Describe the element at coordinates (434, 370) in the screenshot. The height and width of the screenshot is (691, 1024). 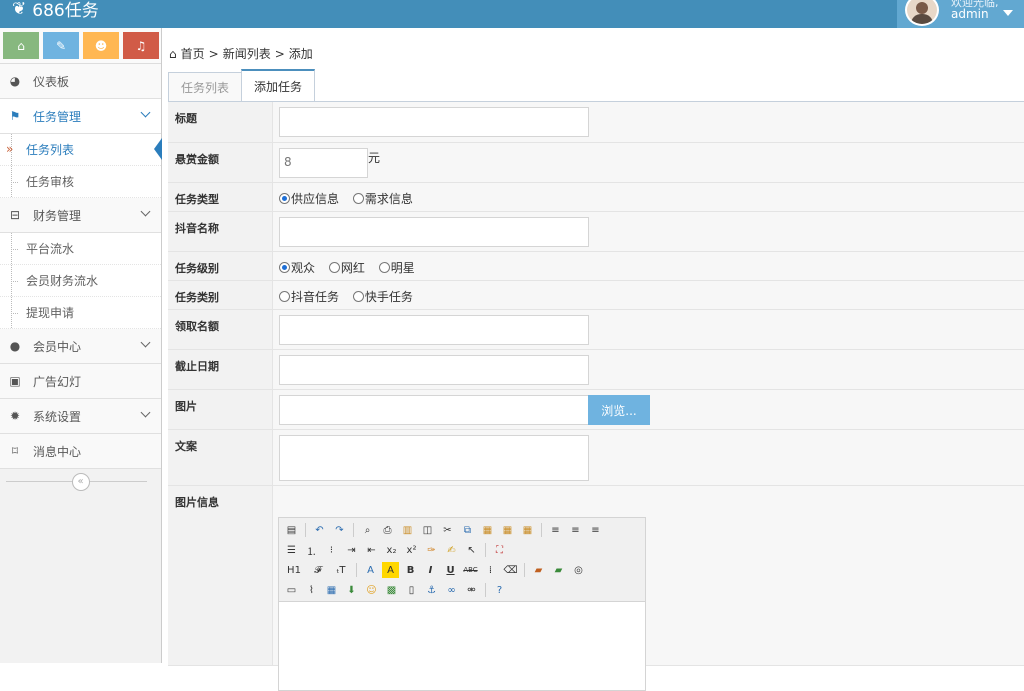
I see `deadline-input` at that location.